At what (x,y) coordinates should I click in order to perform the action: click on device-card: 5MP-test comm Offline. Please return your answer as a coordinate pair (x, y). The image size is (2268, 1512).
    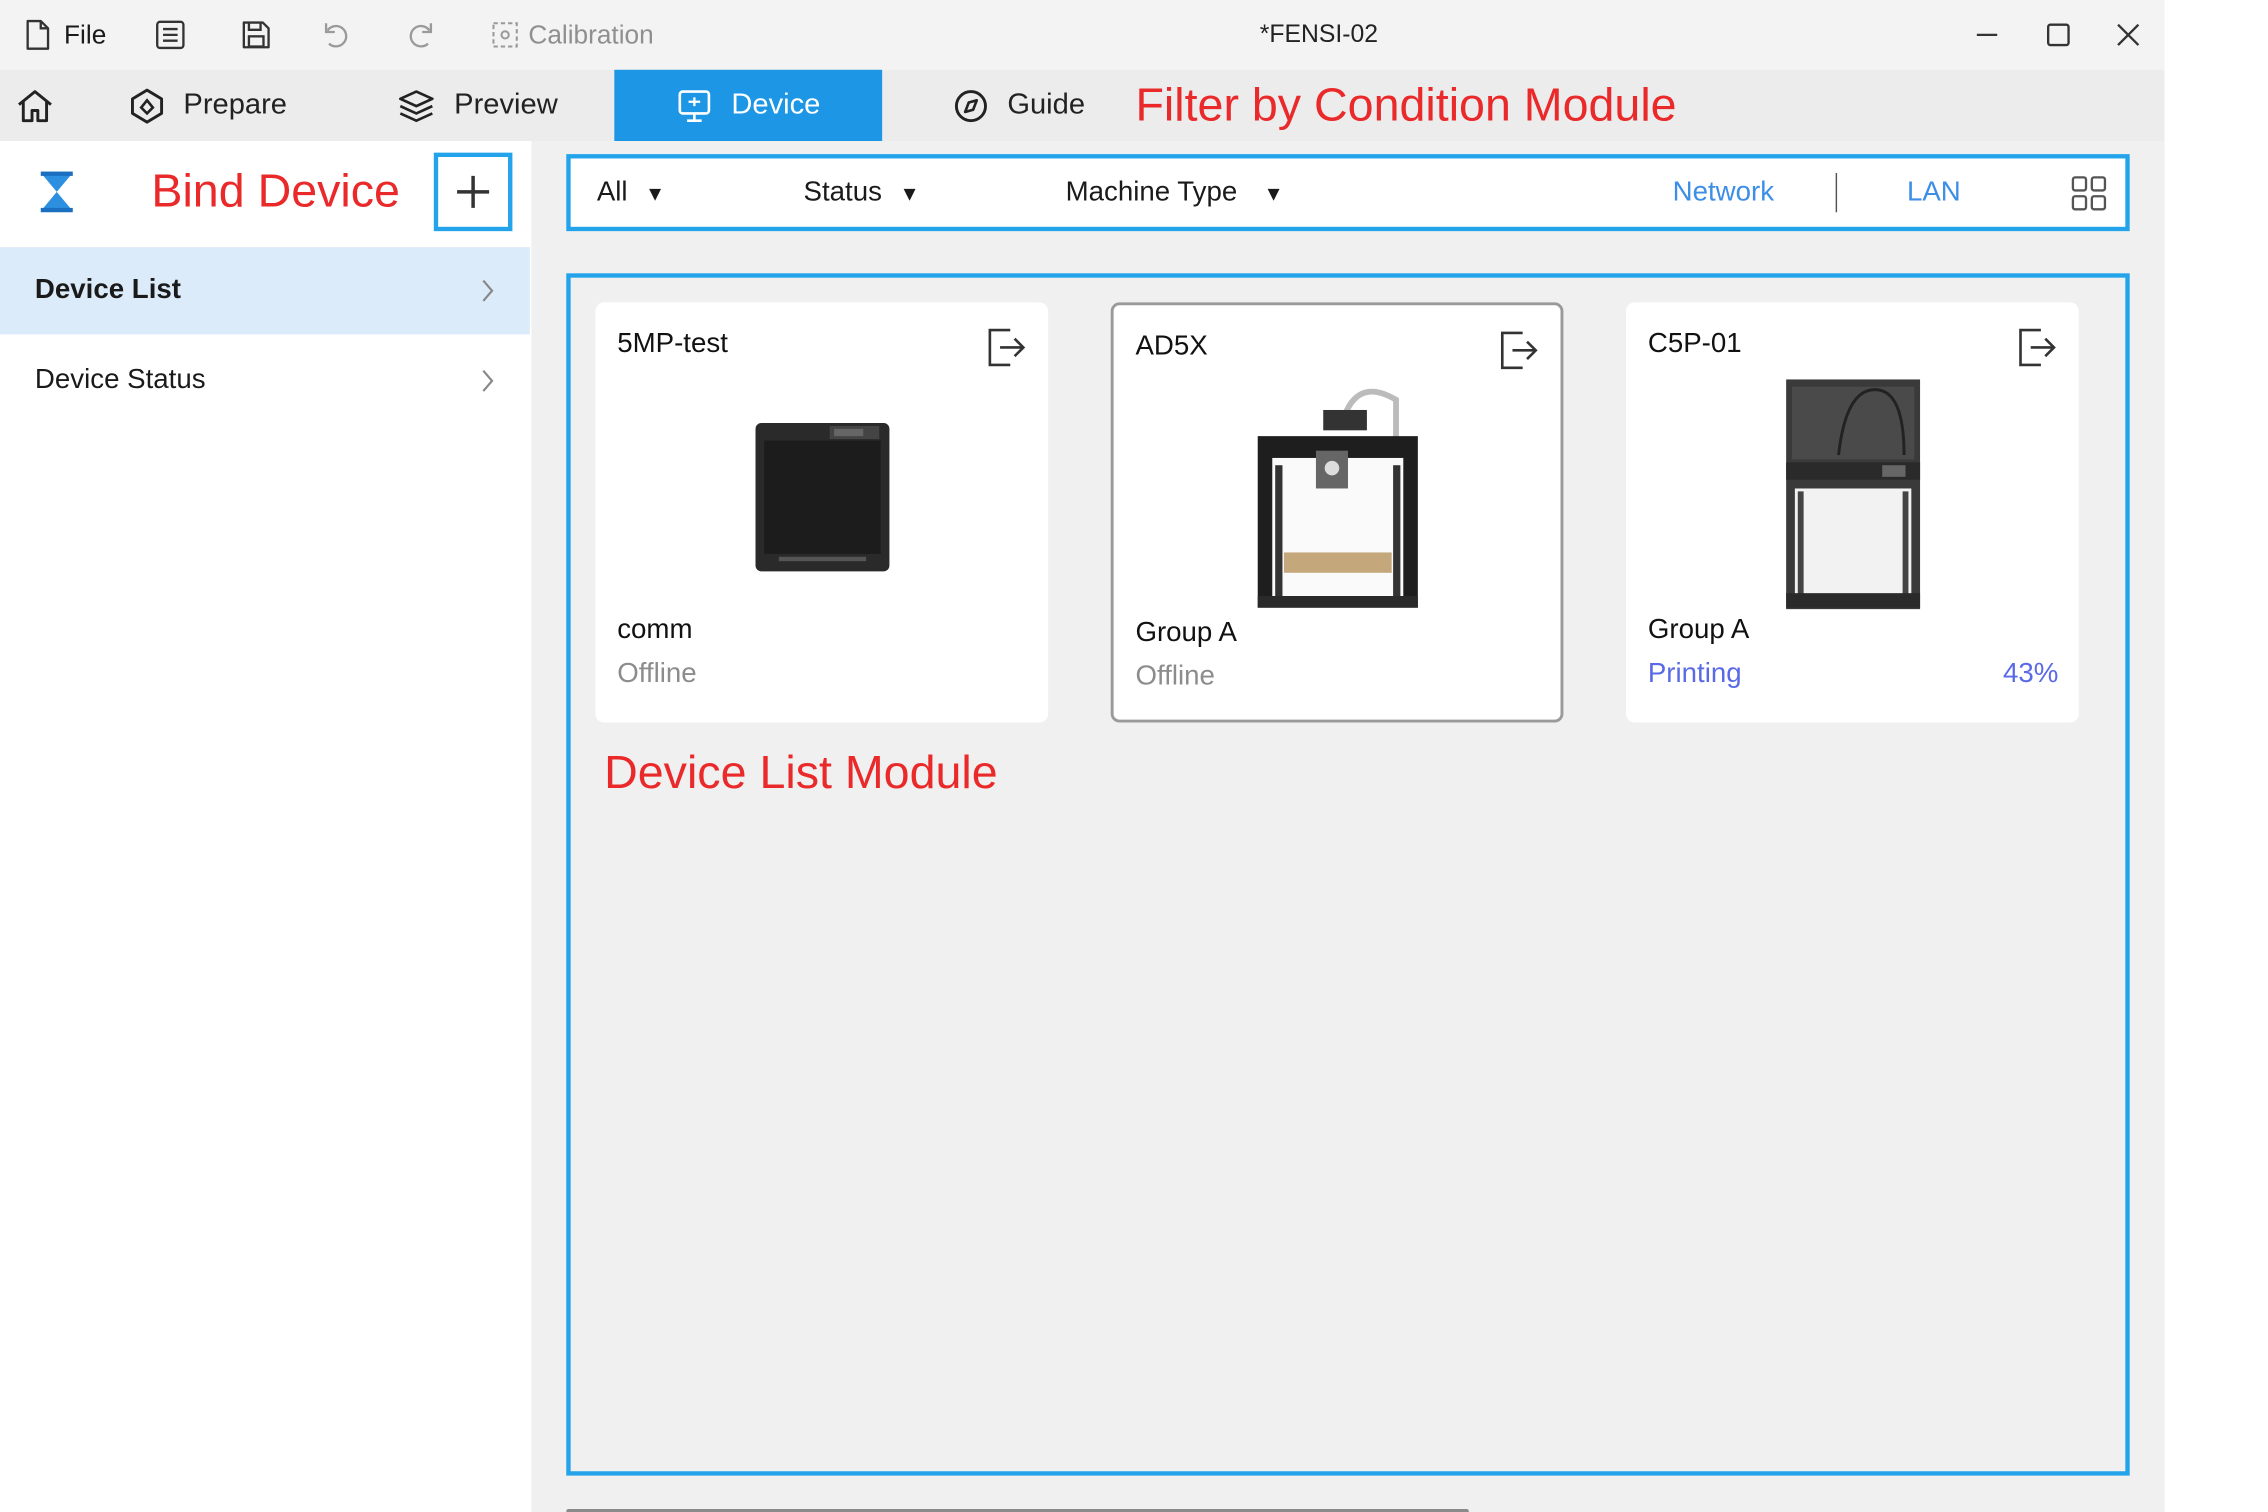
    Looking at the image, I should click on (822, 512).